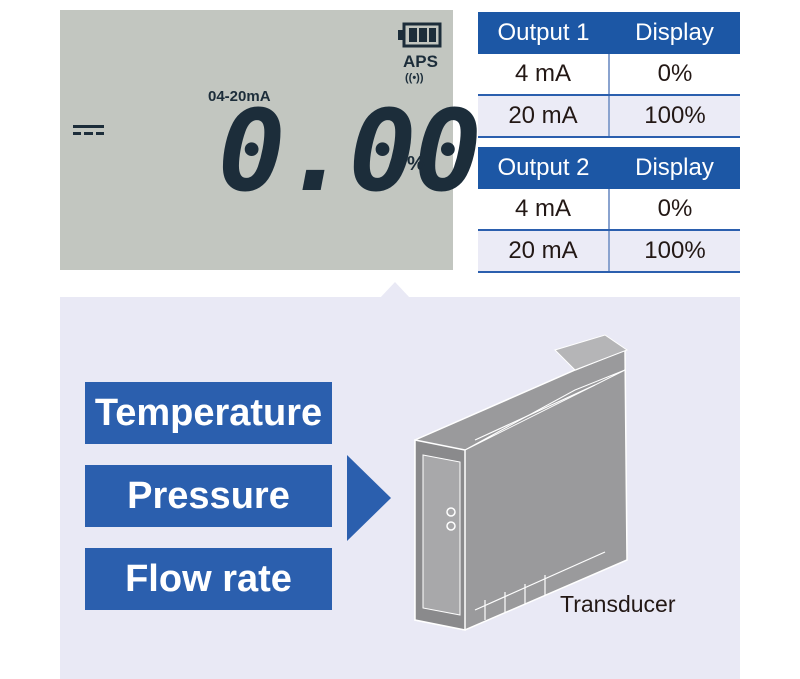  Describe the element at coordinates (420, 35) in the screenshot. I see `battery-full-icon` at that location.